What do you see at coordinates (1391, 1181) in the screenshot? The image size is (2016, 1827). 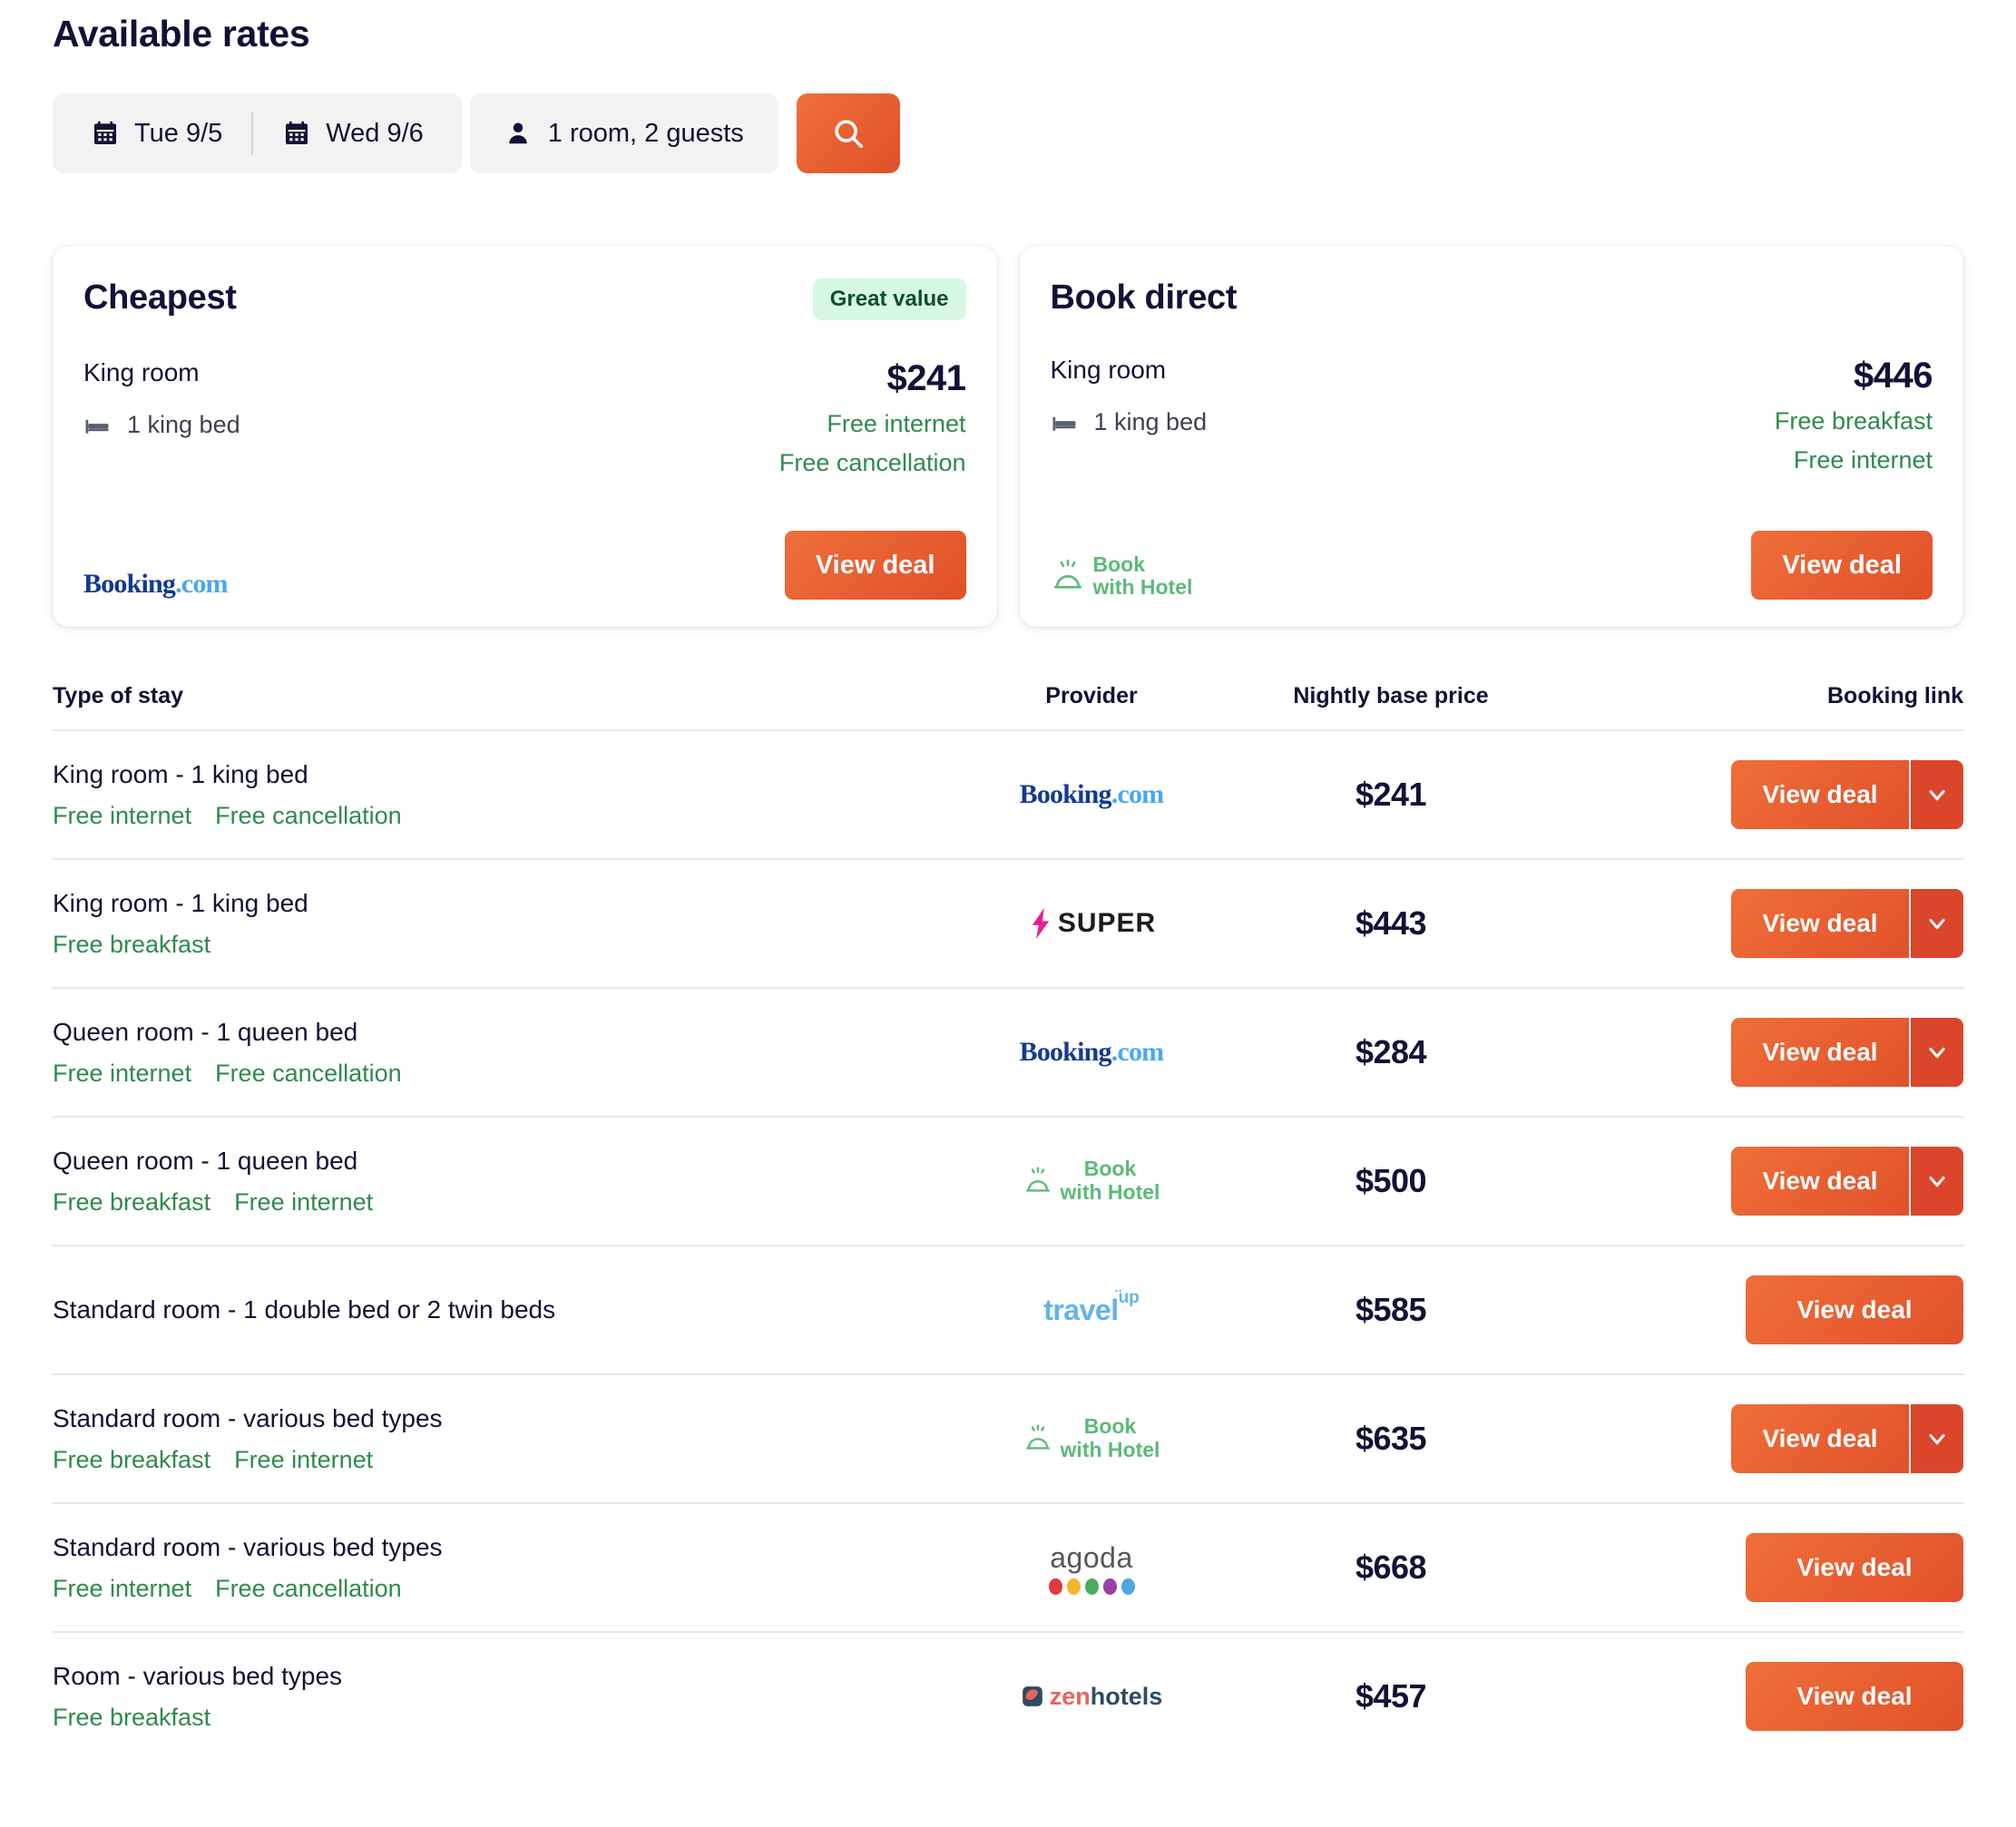 I see `row-price-cell: $500` at bounding box center [1391, 1181].